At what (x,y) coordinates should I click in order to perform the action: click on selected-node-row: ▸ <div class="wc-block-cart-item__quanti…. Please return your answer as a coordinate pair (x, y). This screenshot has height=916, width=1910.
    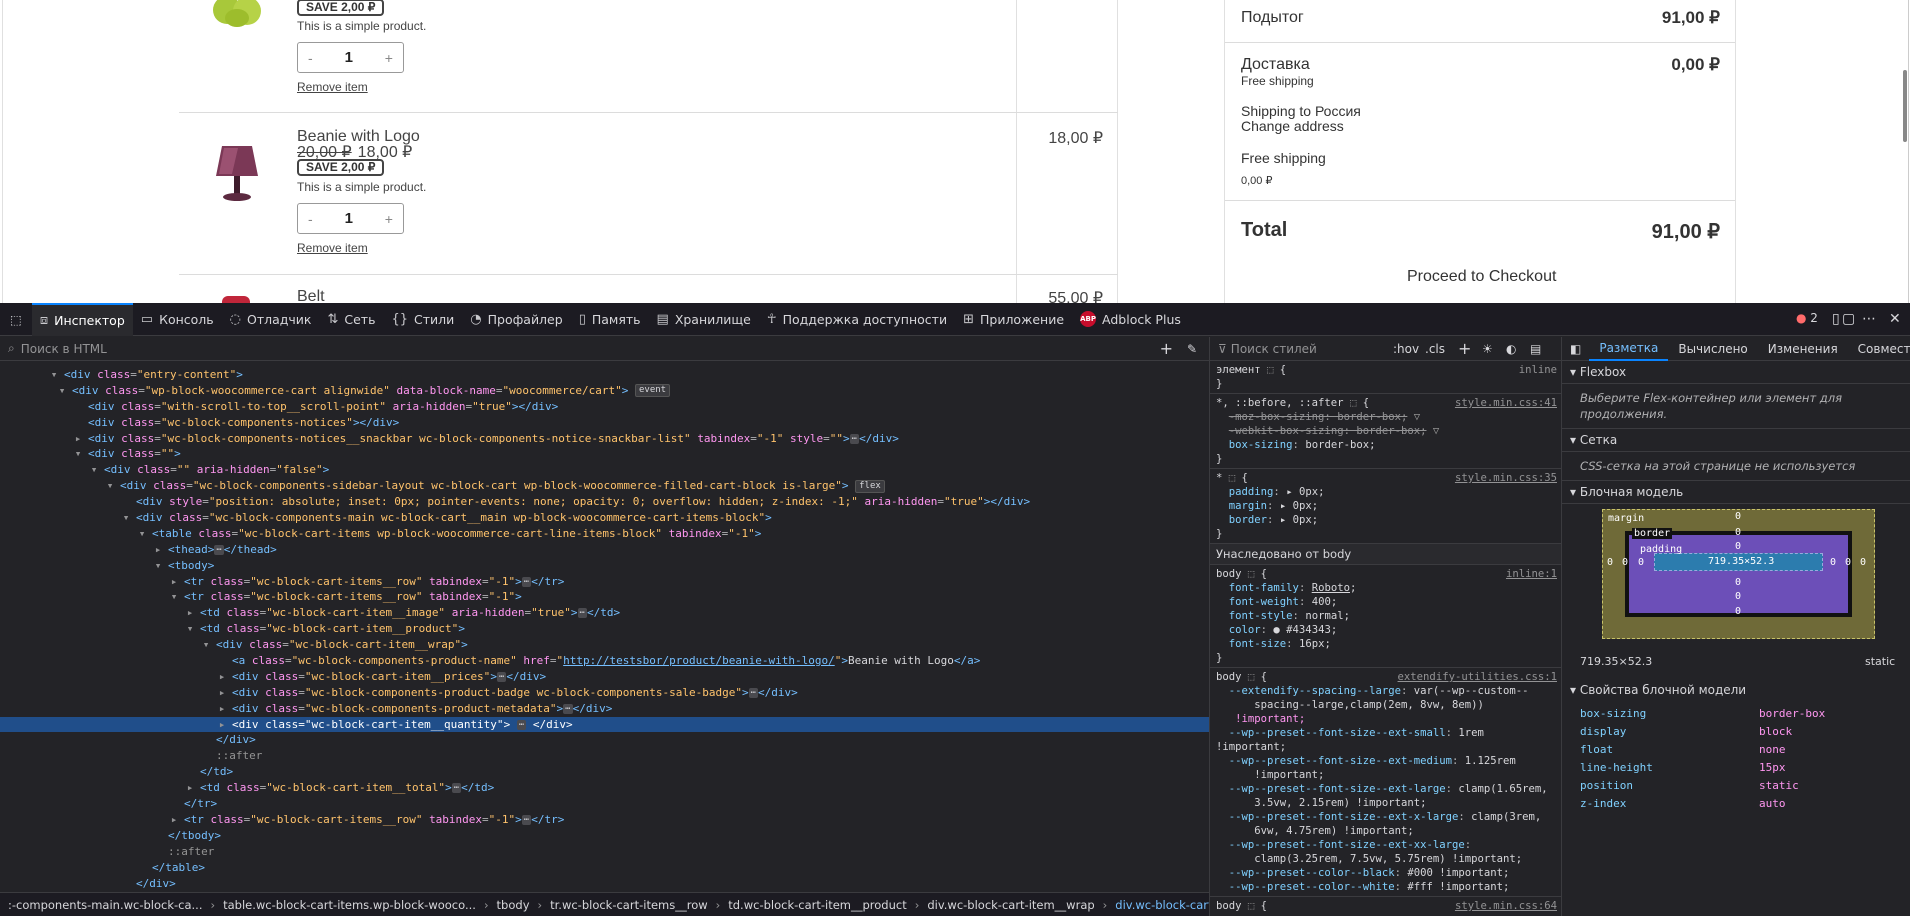
    Looking at the image, I should click on (604, 724).